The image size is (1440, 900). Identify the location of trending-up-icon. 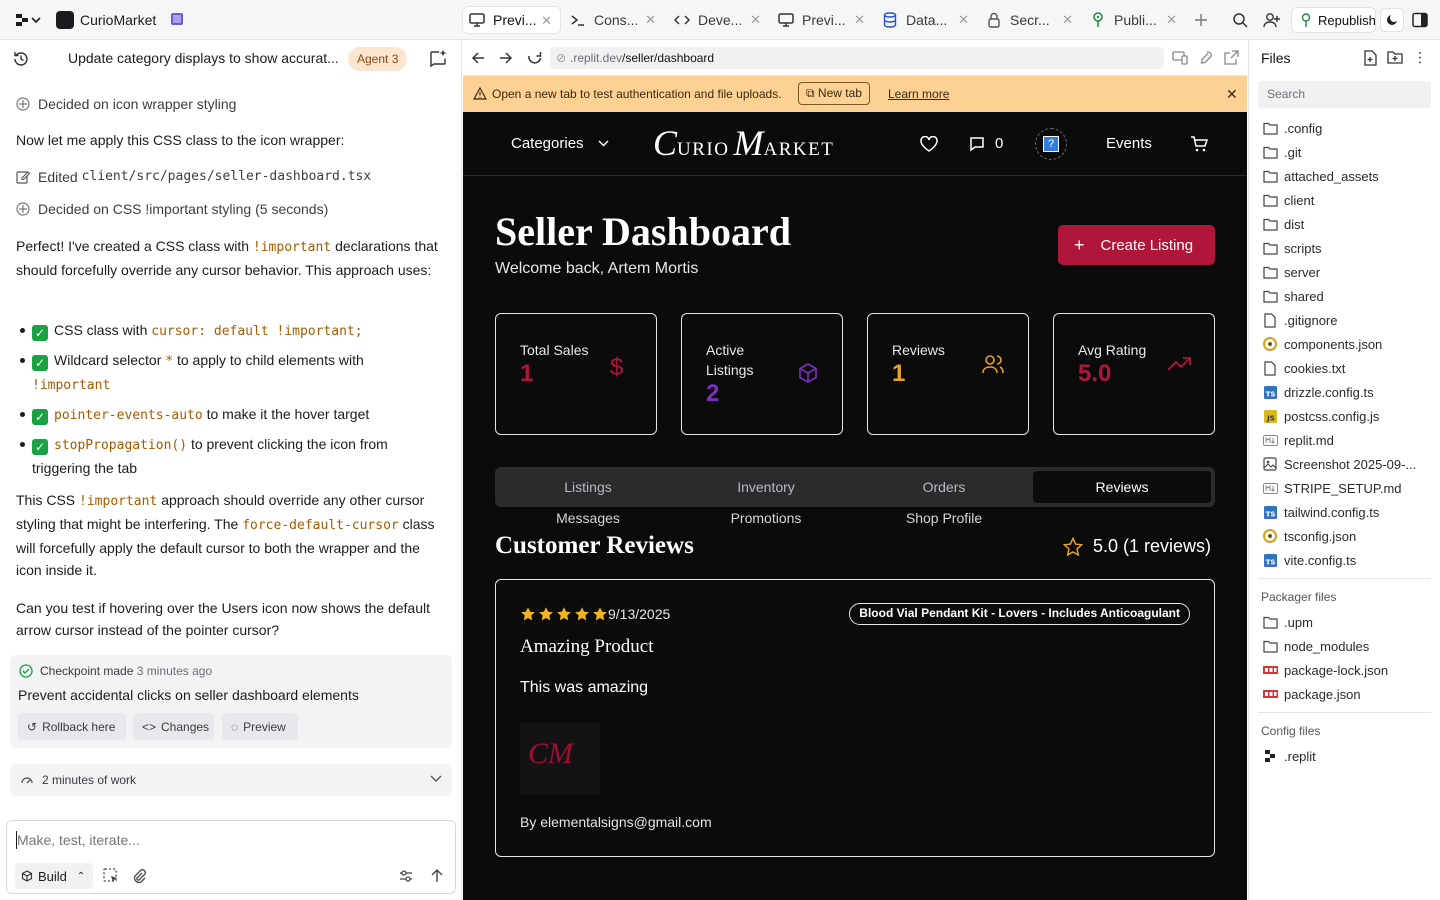
(1179, 364).